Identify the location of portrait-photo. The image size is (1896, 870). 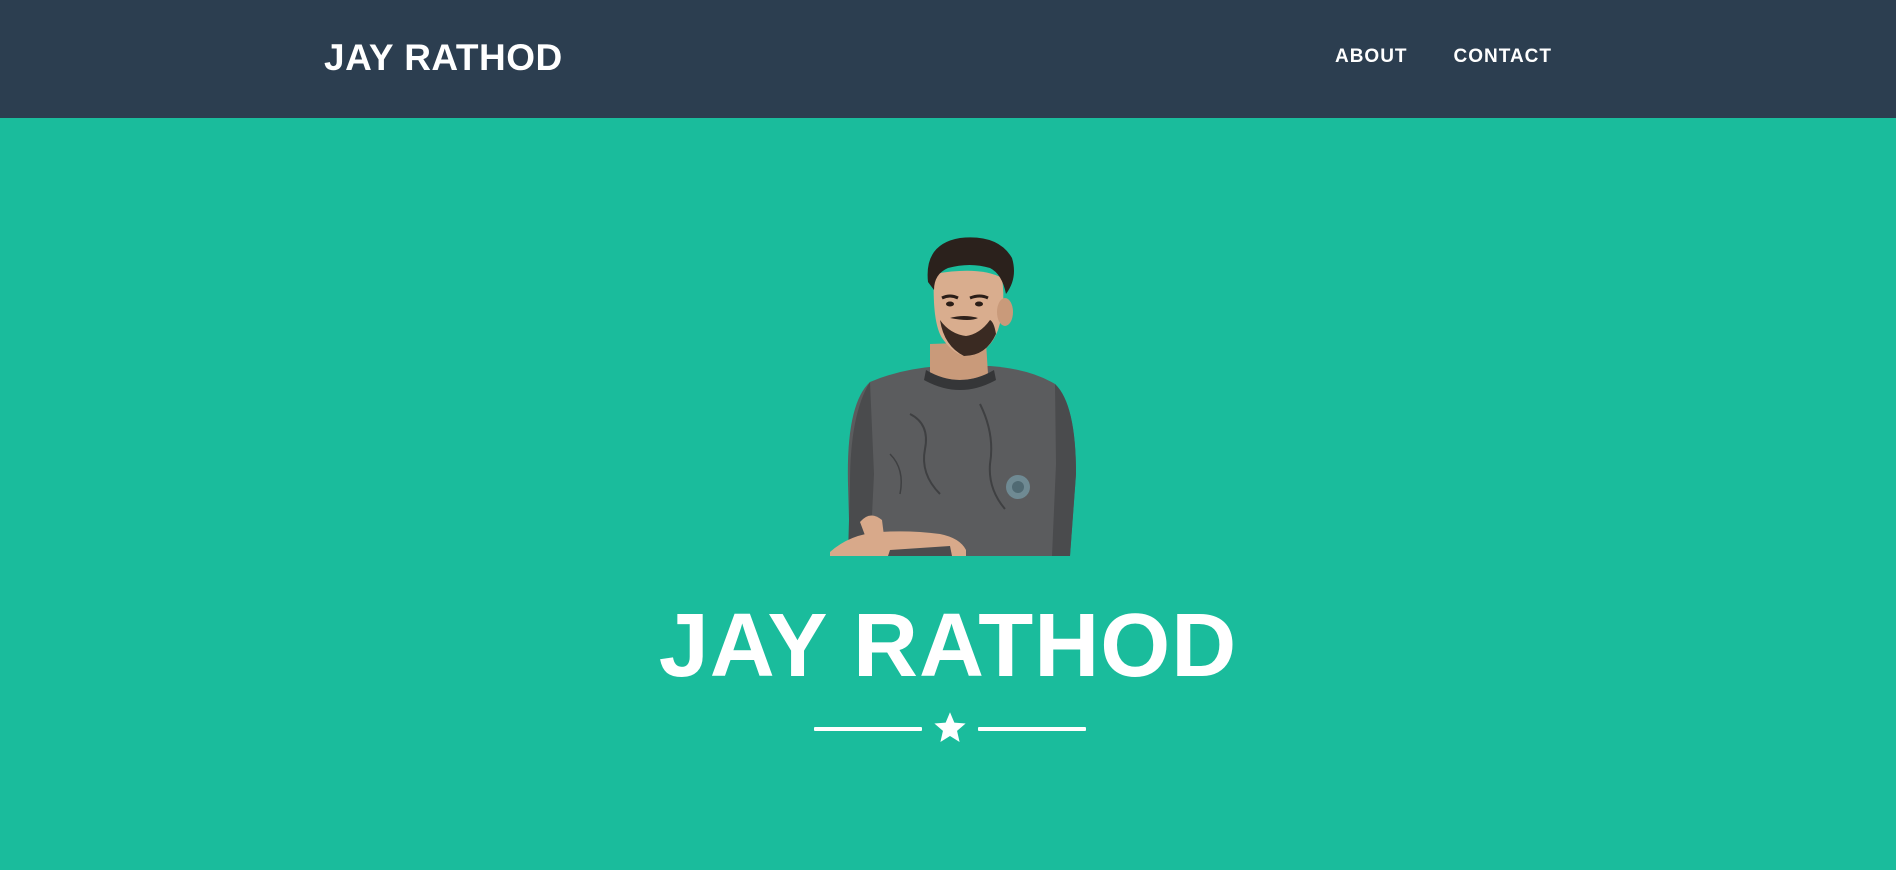
(953, 396).